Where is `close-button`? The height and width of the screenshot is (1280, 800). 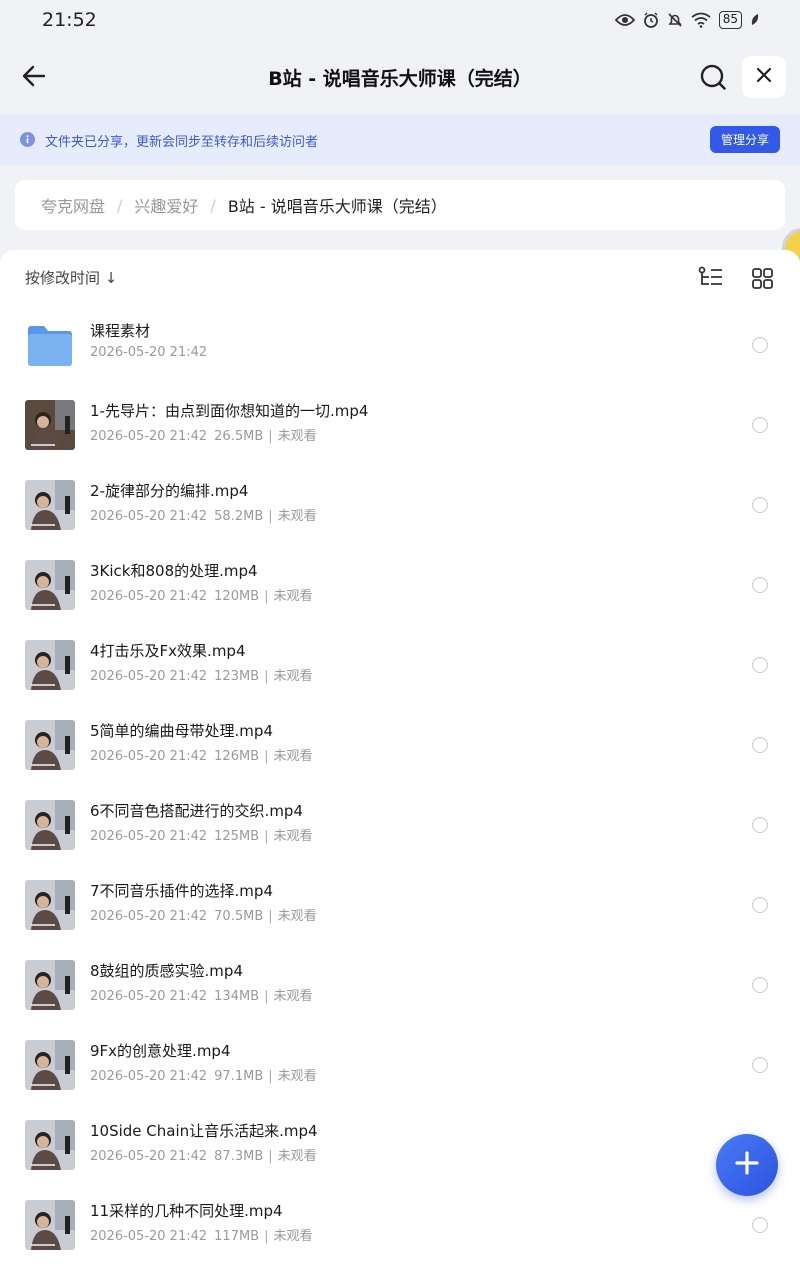 close-button is located at coordinates (764, 77).